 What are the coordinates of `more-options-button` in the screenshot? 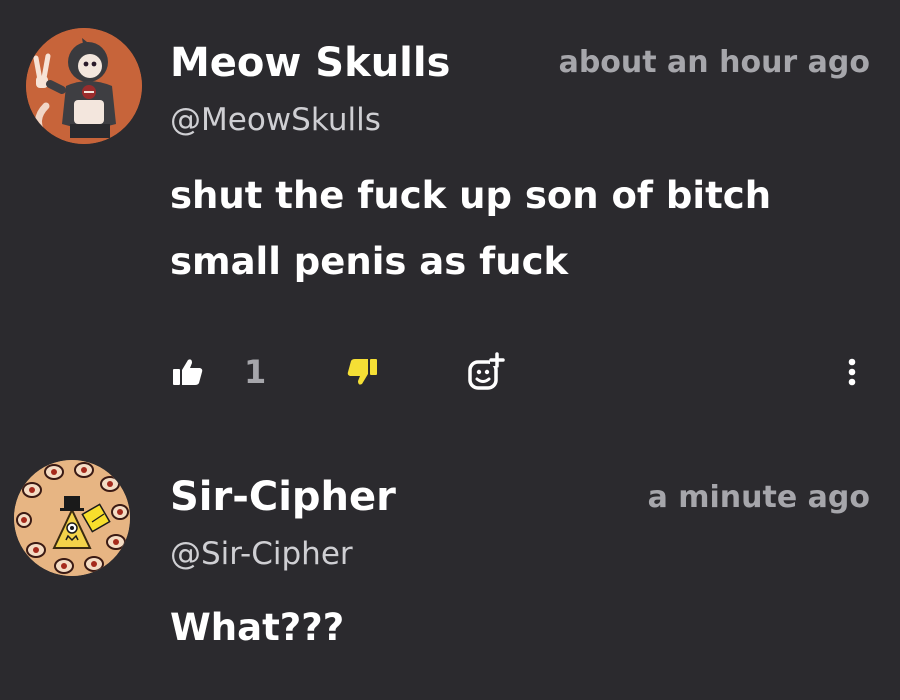 It's located at (852, 372).